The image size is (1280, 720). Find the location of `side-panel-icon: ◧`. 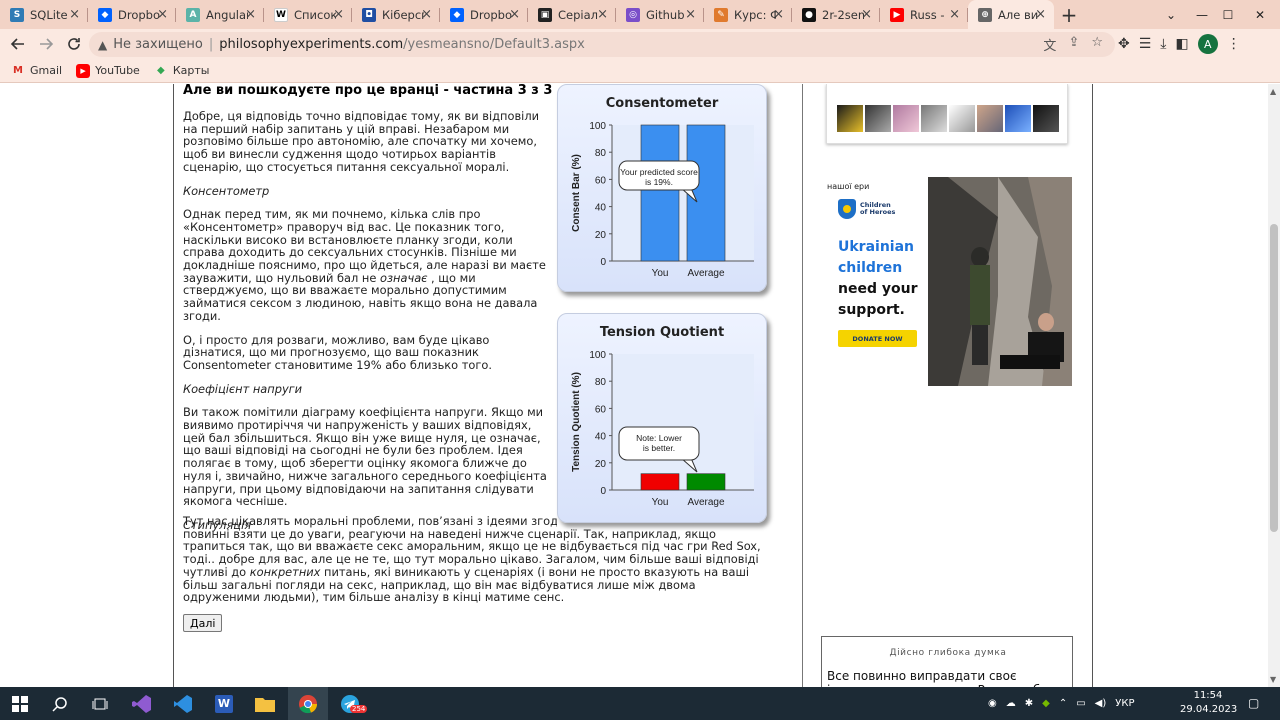

side-panel-icon: ◧ is located at coordinates (1182, 44).